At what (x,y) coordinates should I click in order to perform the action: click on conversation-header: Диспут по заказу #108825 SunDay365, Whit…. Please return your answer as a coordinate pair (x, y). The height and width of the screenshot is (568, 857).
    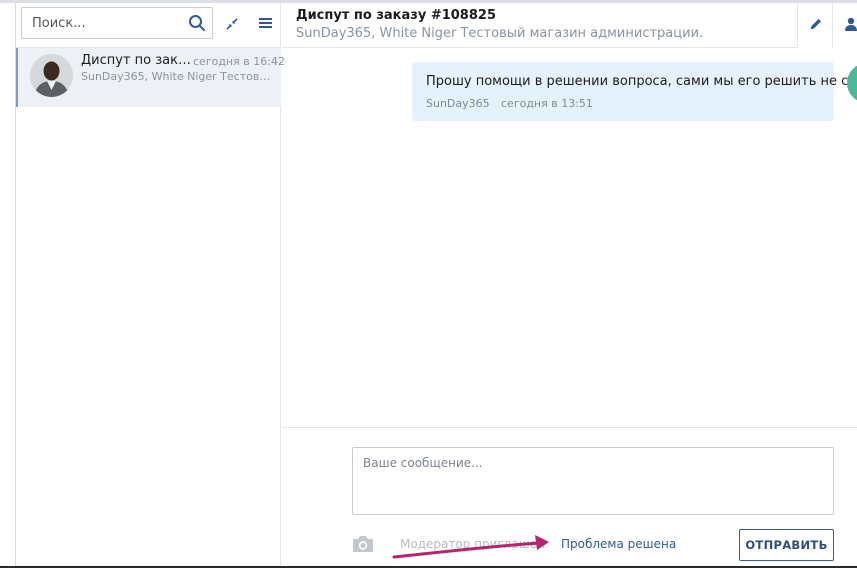
    Looking at the image, I should click on (569, 25).